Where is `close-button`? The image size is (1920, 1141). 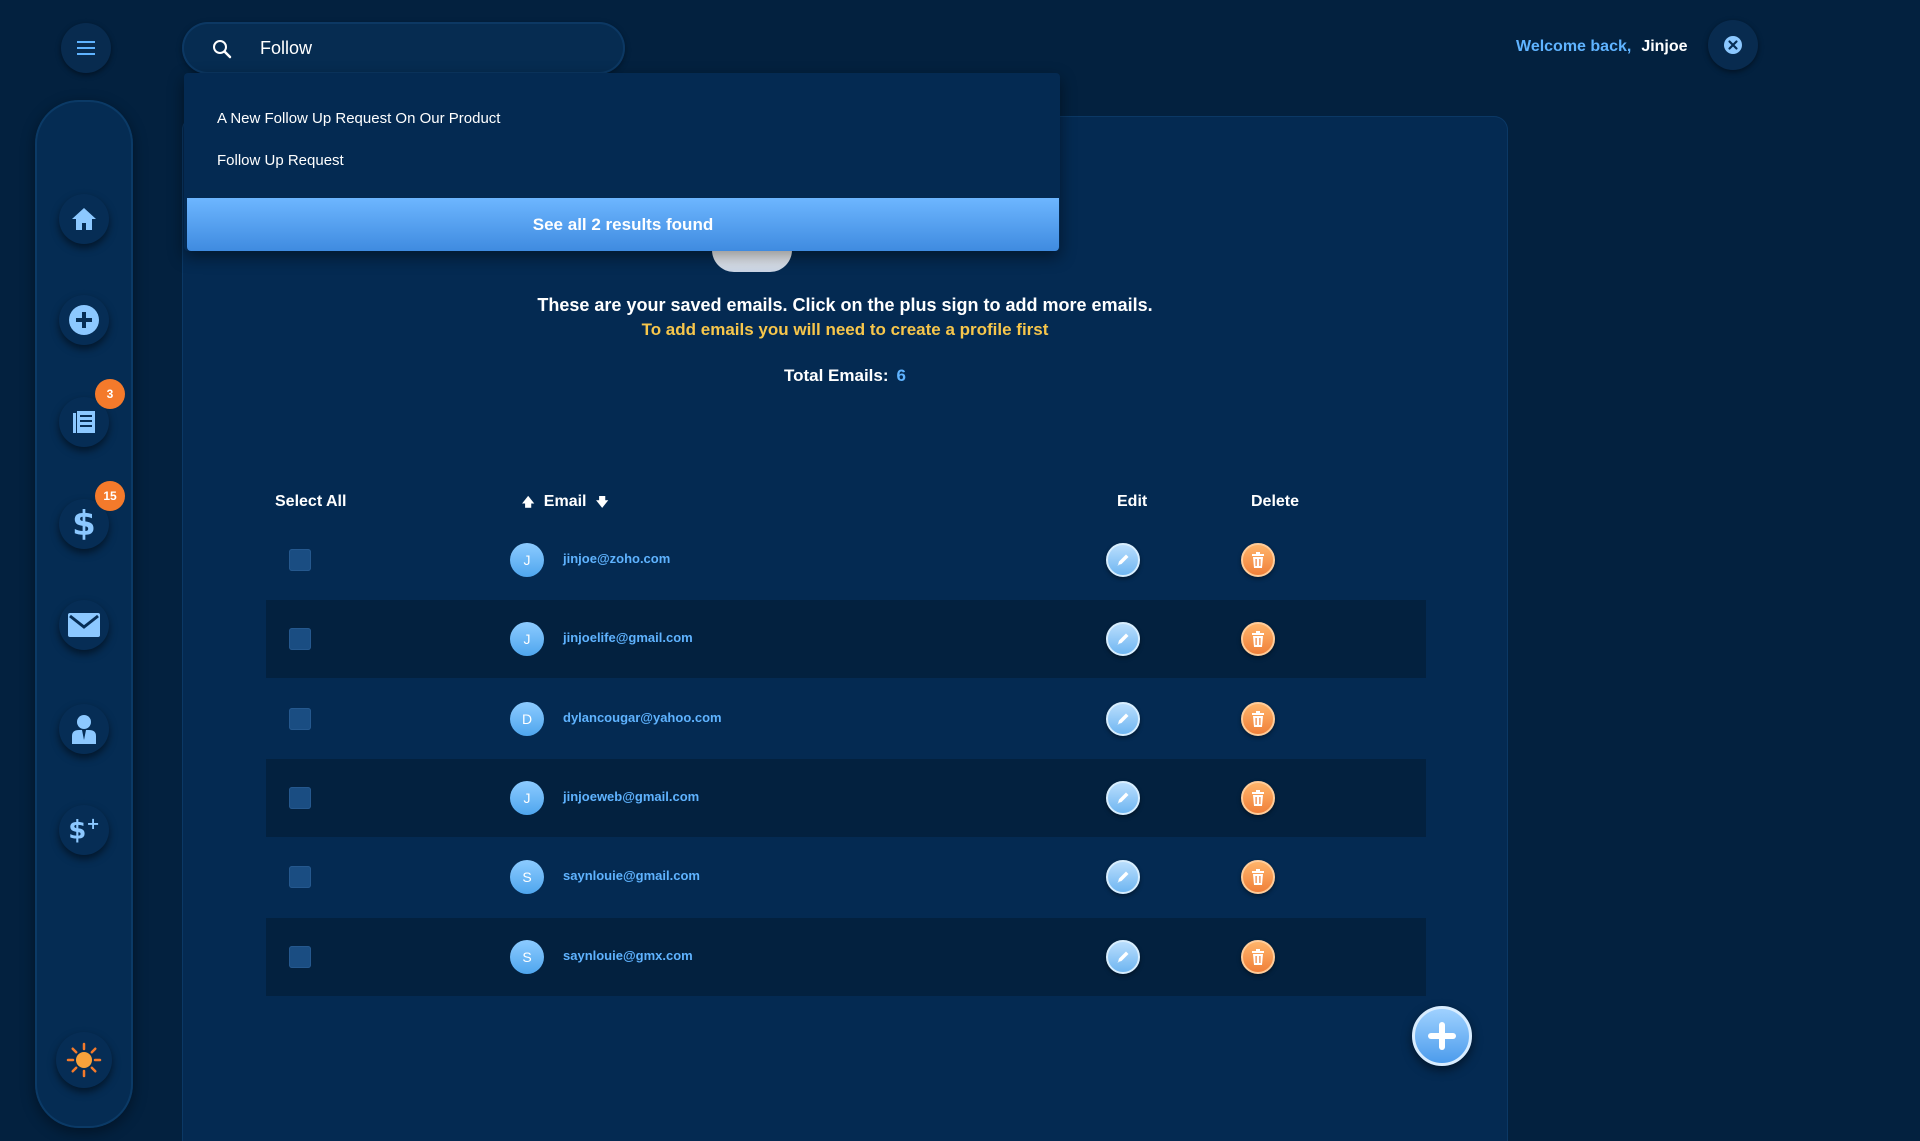 close-button is located at coordinates (1733, 45).